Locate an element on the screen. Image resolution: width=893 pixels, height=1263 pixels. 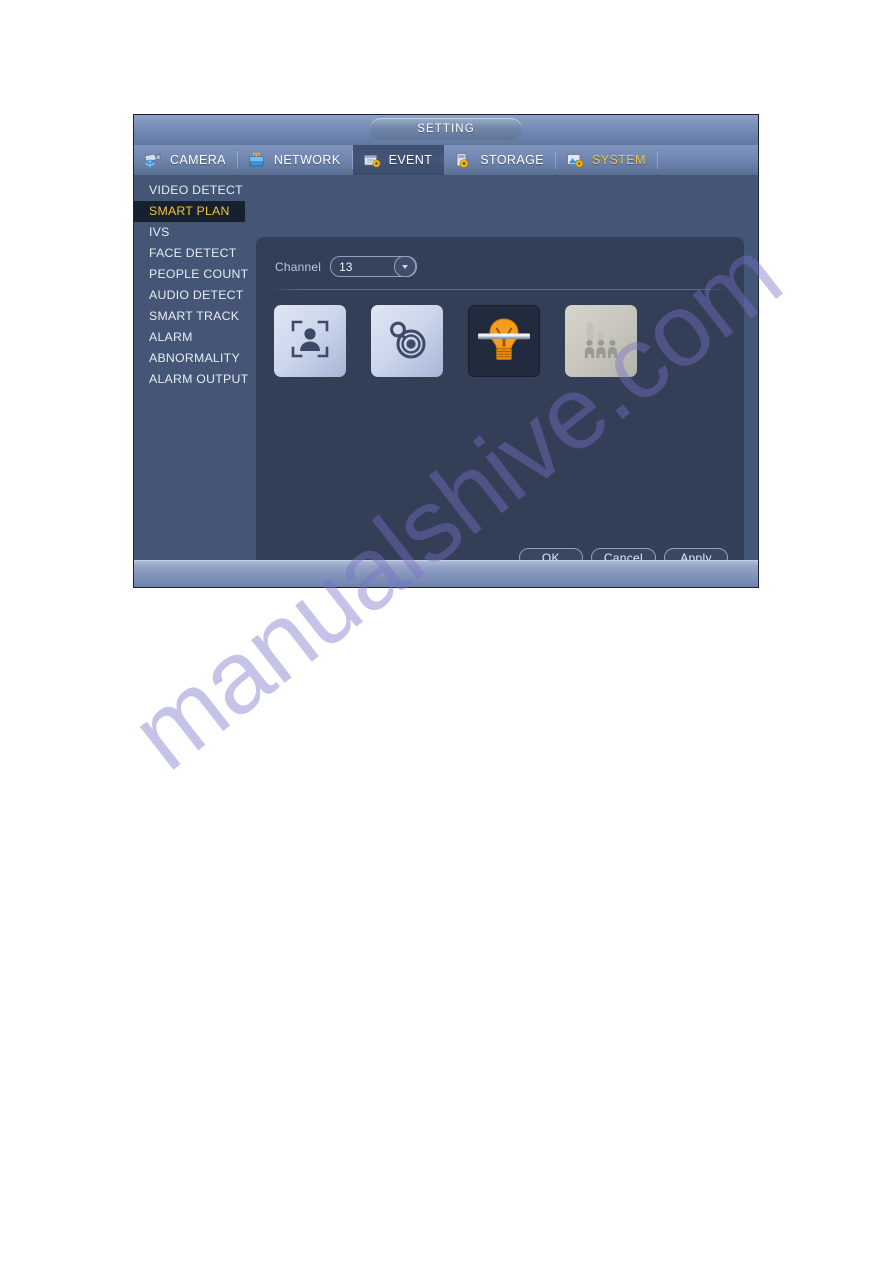
tab-network-label: NETWORK is located at coordinates (307, 160).